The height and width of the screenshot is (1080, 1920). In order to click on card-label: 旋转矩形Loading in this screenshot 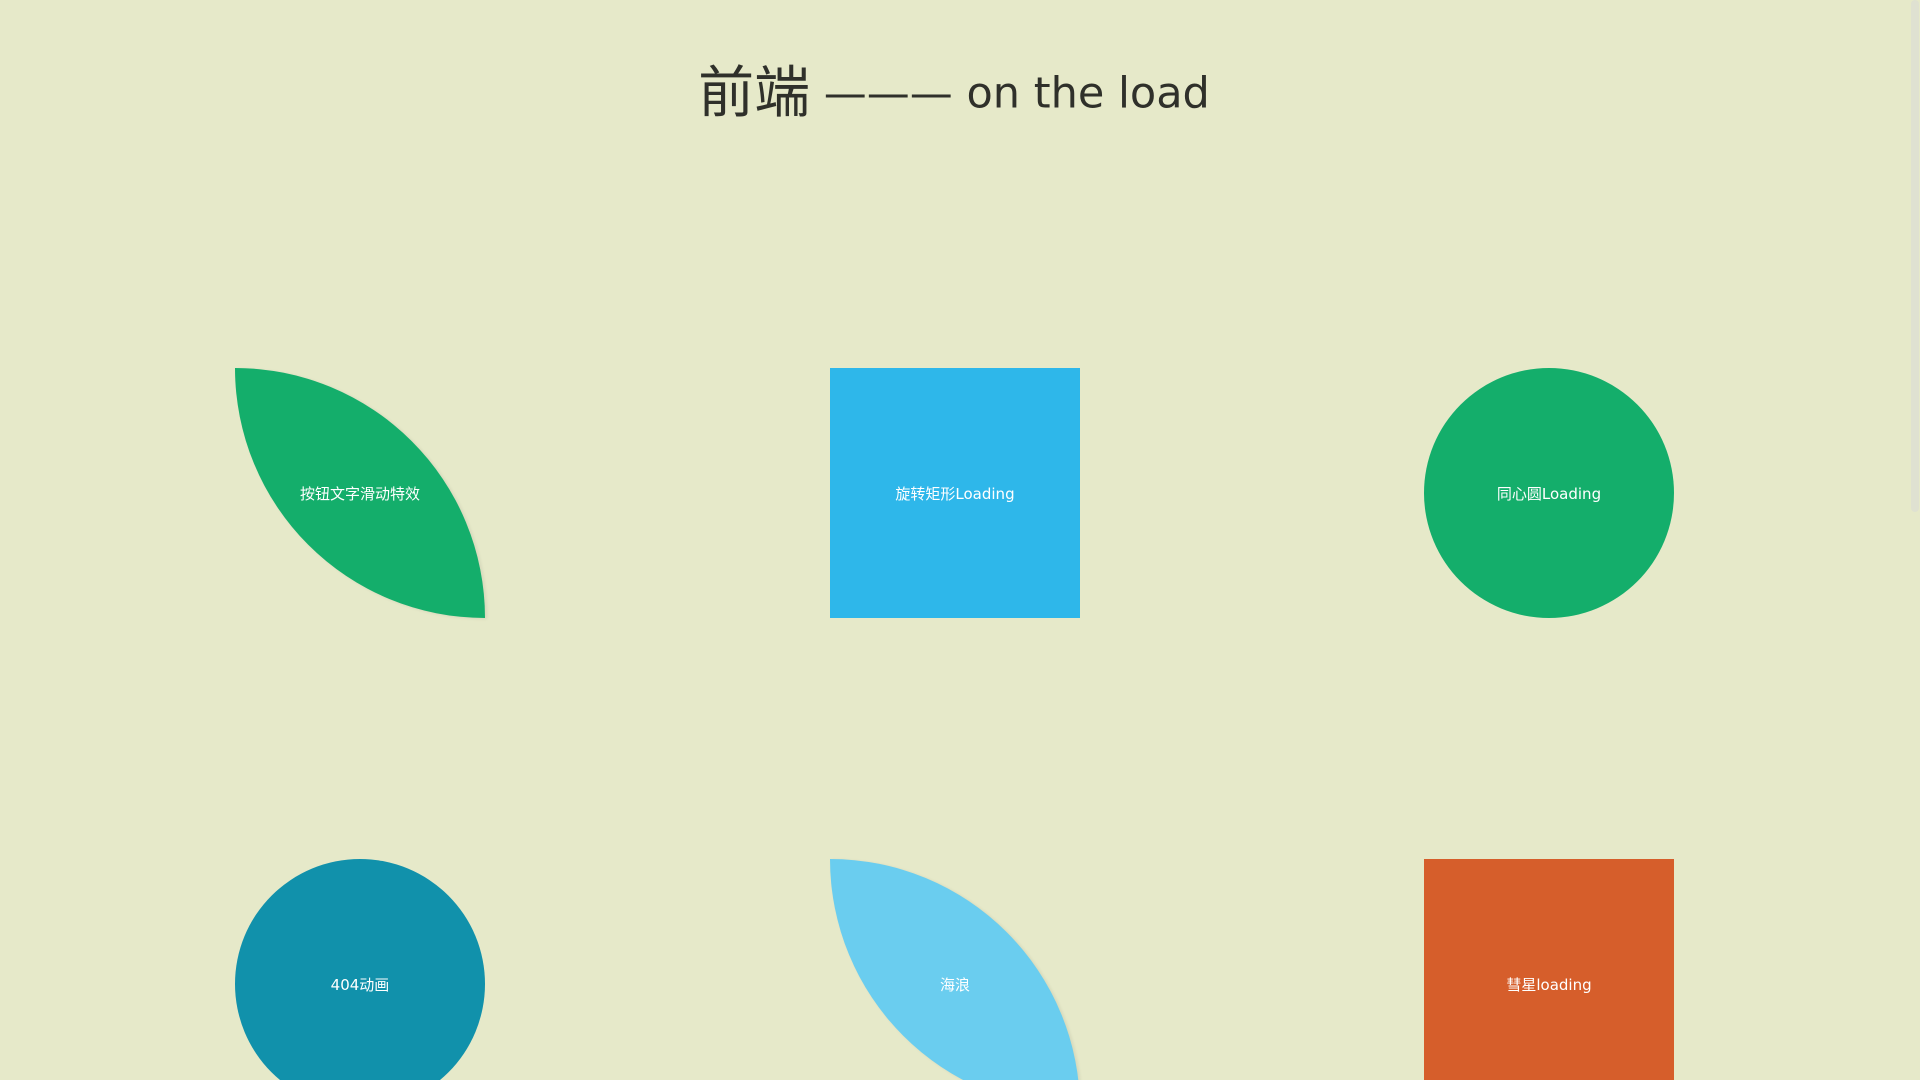, I will do `click(955, 493)`.